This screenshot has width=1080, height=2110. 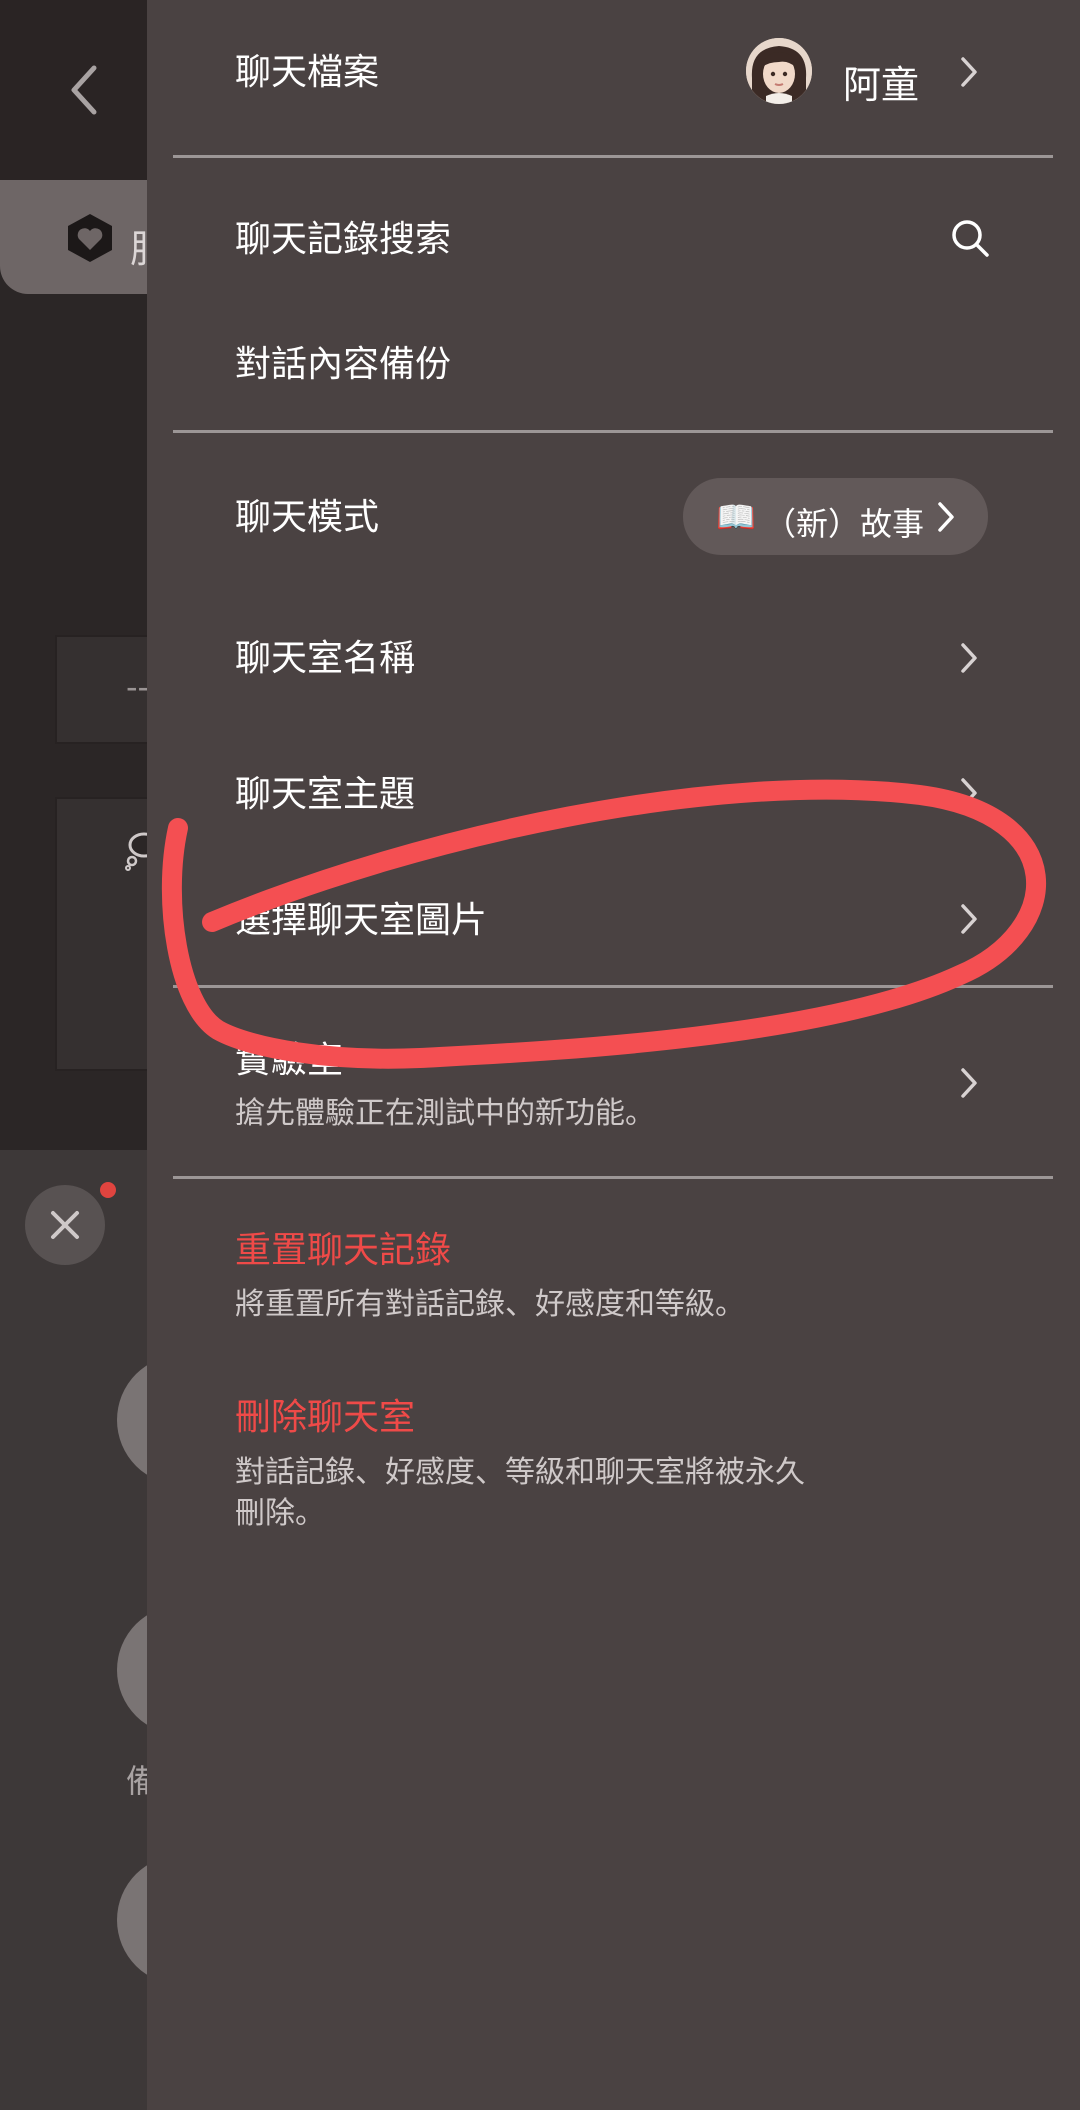 I want to click on chat-mode-label: 聊天模式, so click(x=307, y=517).